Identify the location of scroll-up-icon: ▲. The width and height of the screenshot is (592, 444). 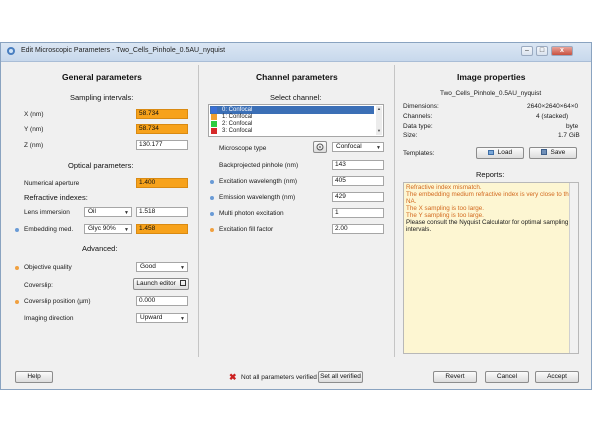
(379, 108).